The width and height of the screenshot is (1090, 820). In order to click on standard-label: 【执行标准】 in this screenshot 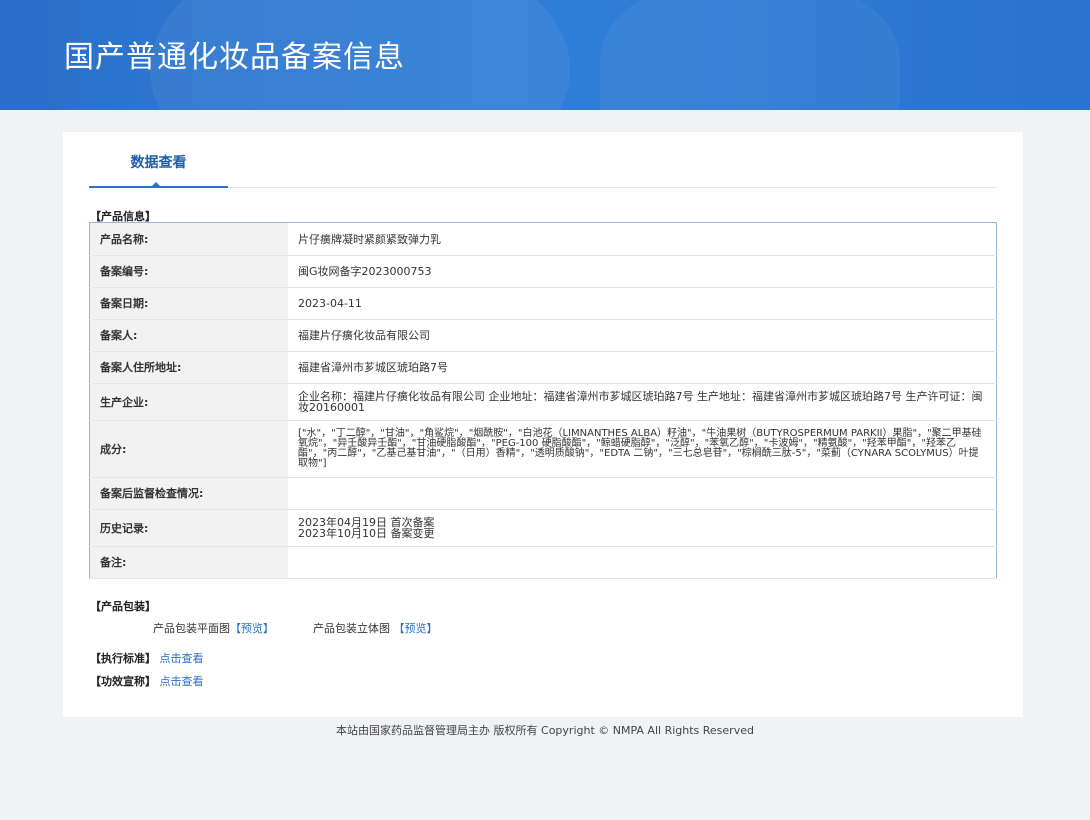, I will do `click(123, 658)`.